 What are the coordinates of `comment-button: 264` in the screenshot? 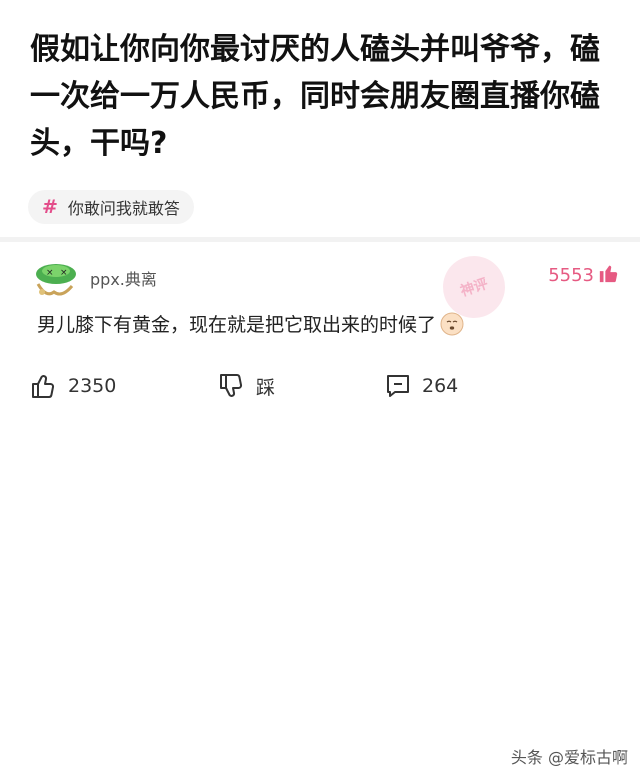 It's located at (421, 386).